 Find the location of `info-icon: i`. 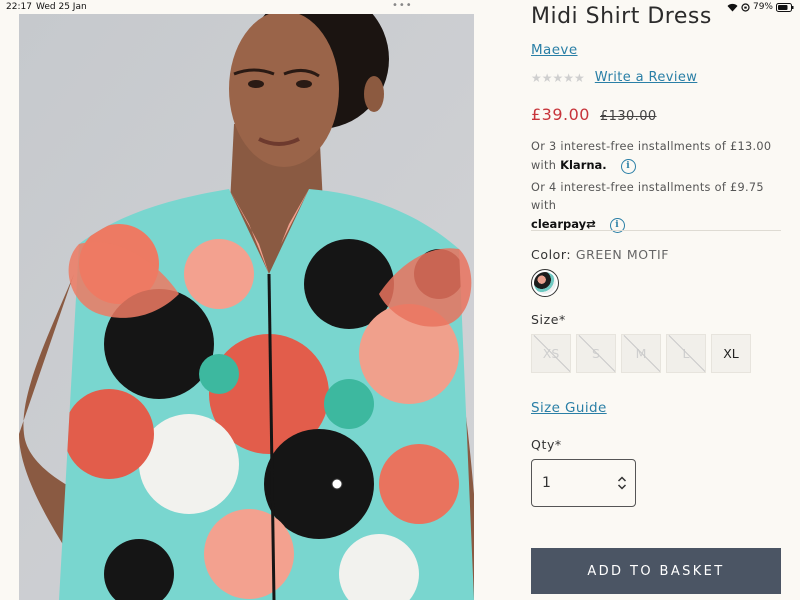

info-icon: i is located at coordinates (628, 166).